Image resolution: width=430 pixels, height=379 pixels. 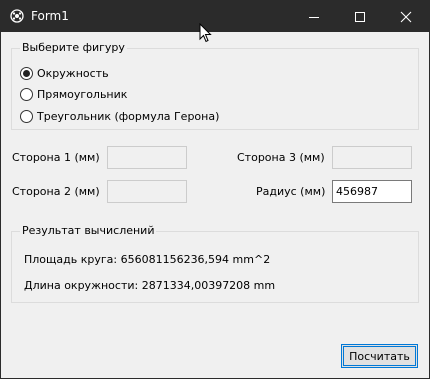 I want to click on calculate-button: Посчитать, so click(x=379, y=356).